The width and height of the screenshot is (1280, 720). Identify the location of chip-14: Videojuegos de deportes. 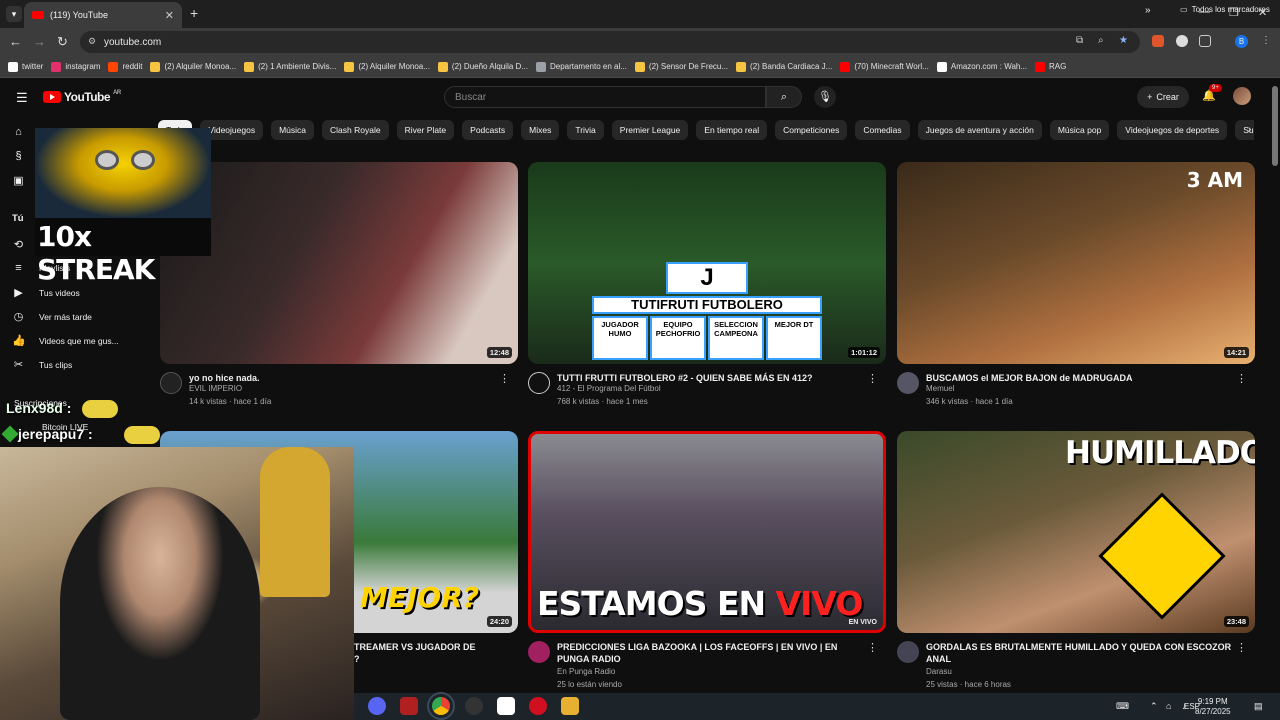
(1172, 130).